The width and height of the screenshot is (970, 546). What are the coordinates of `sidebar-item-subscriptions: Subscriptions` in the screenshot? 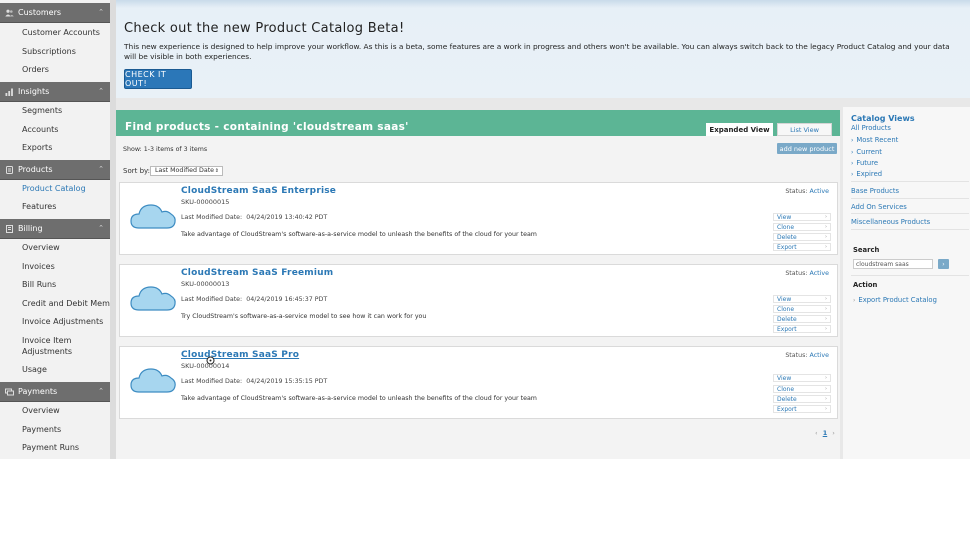 It's located at (49, 52).